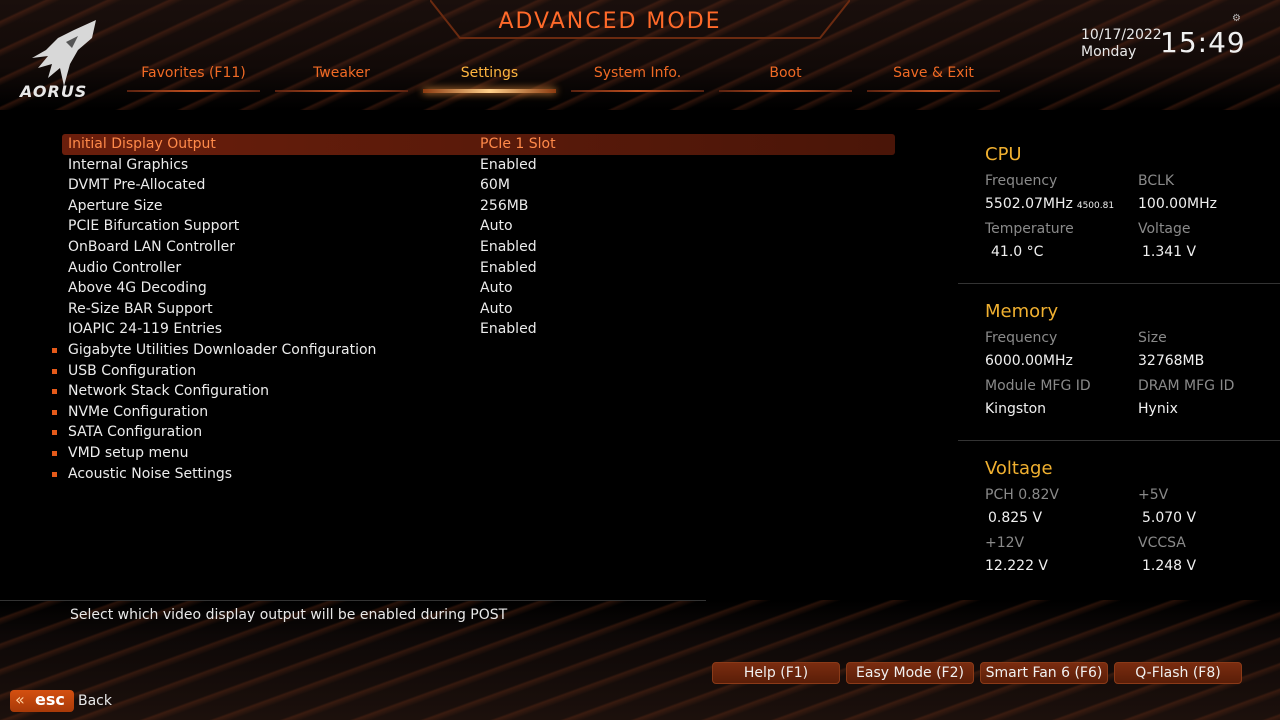 The width and height of the screenshot is (1280, 720). I want to click on panel-divider, so click(1119, 440).